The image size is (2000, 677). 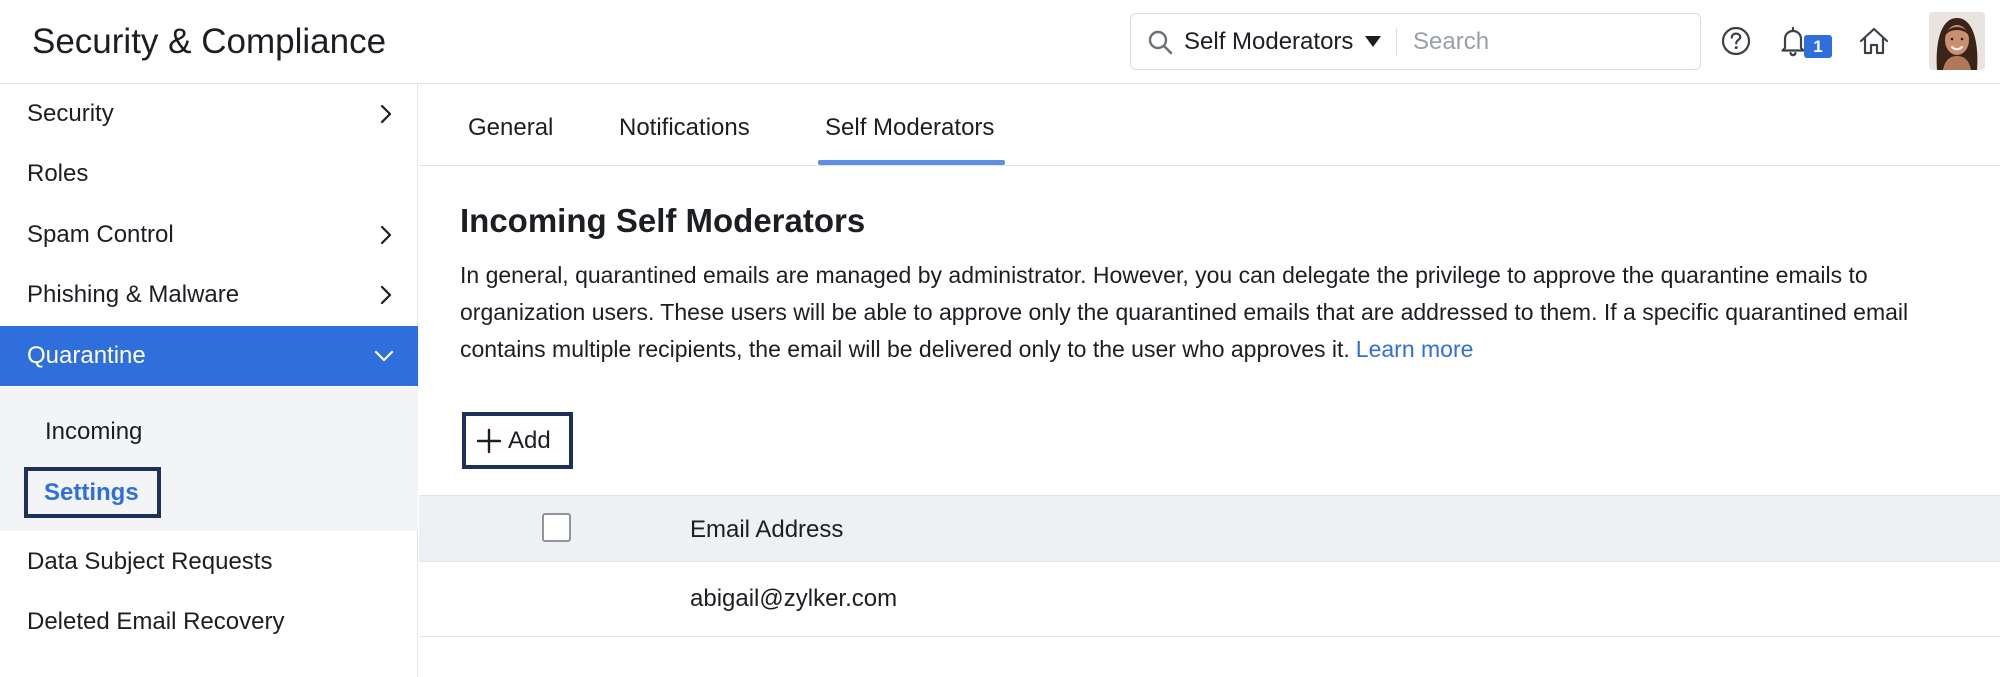 What do you see at coordinates (1957, 41) in the screenshot?
I see `avatar` at bounding box center [1957, 41].